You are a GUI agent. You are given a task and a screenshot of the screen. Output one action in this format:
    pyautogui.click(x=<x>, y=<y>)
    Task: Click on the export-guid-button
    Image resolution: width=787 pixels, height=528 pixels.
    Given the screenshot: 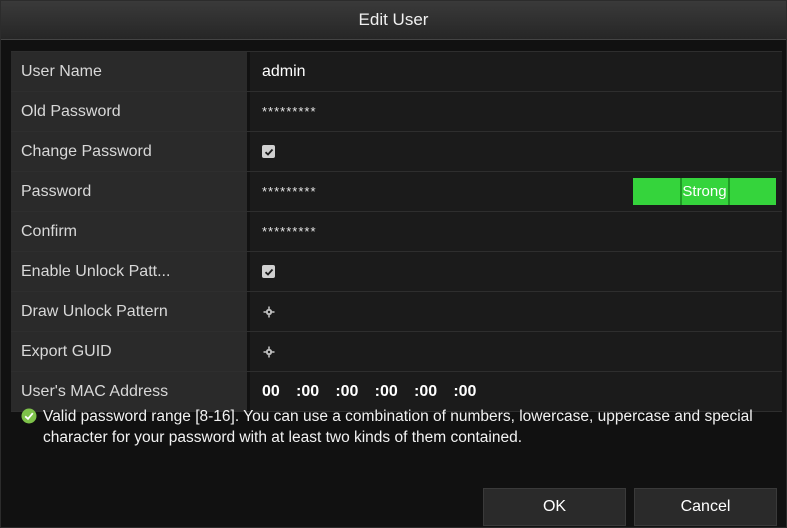 What is the action you would take?
    pyautogui.click(x=269, y=352)
    